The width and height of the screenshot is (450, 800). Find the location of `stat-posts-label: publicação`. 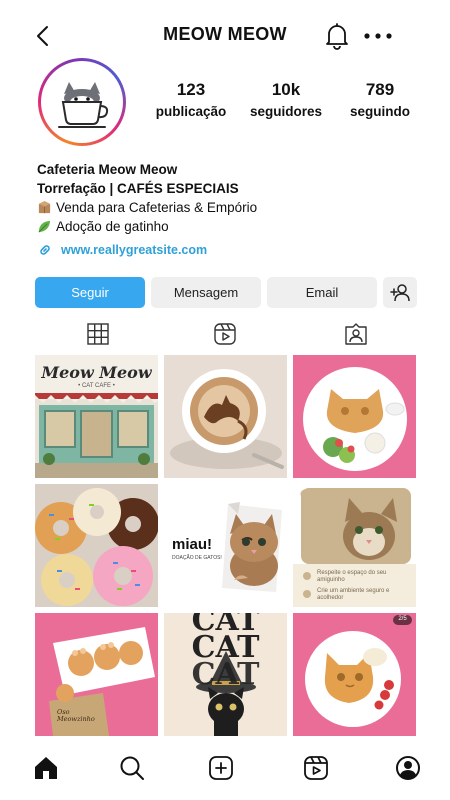

stat-posts-label: publicação is located at coordinates (191, 111).